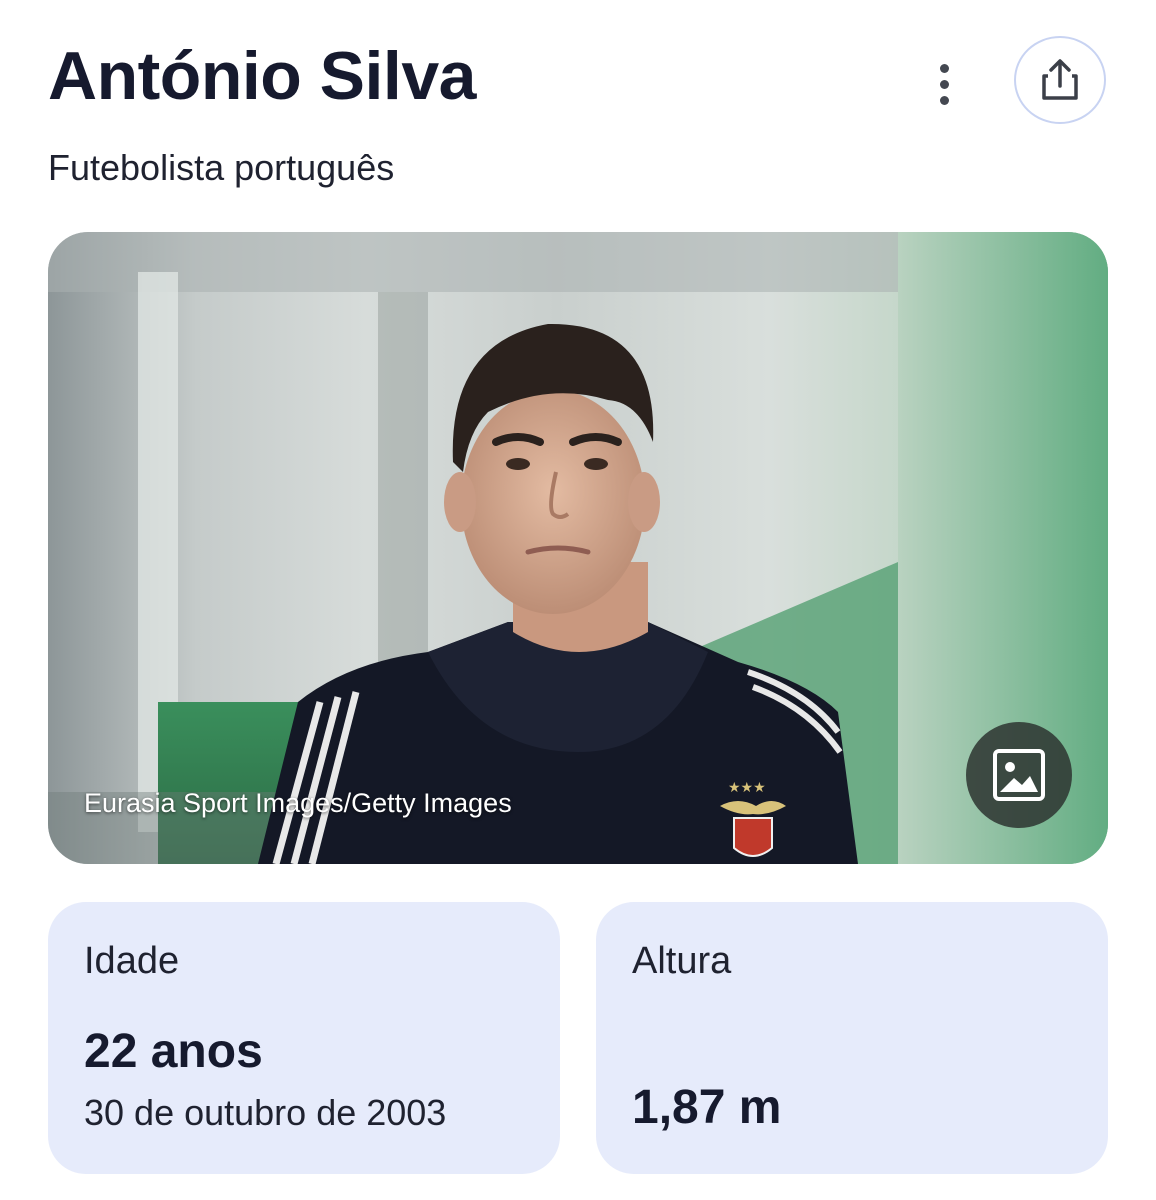 This screenshot has height=1200, width=1156. Describe the element at coordinates (944, 68) in the screenshot. I see `more-vert-icon` at that location.